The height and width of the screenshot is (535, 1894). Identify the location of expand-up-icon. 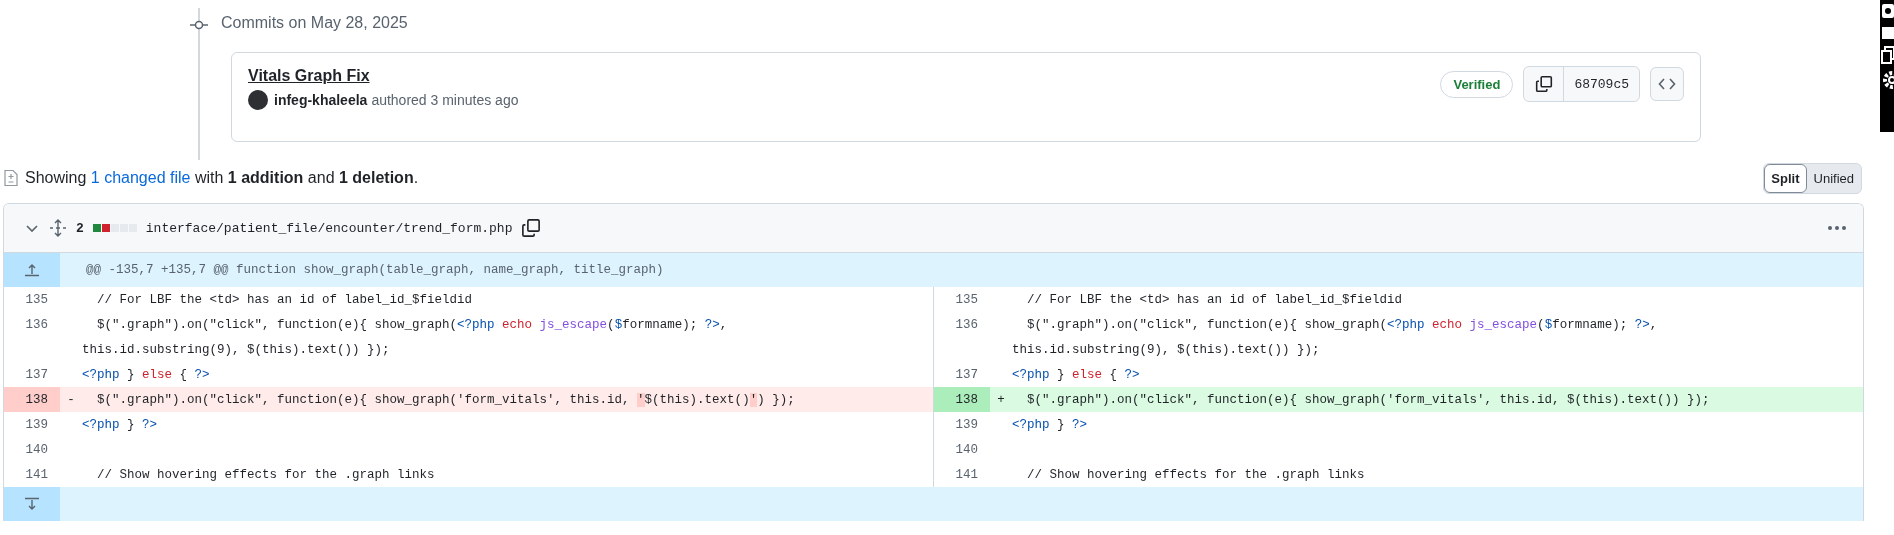
(32, 270).